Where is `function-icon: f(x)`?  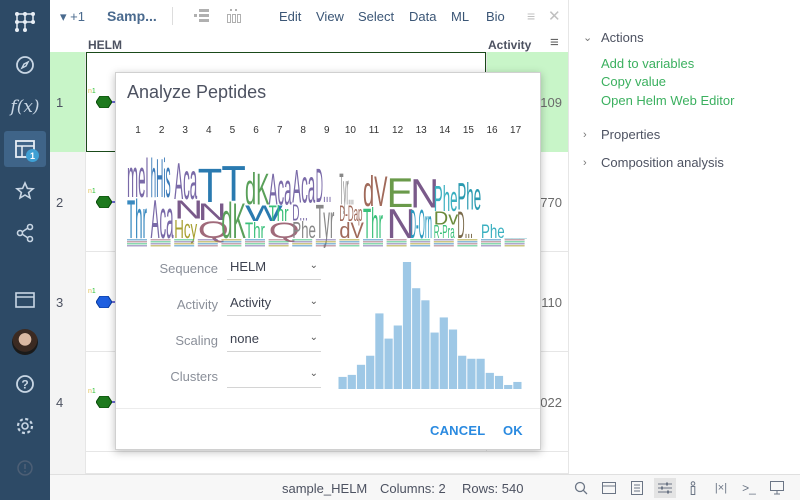
function-icon: f(x) is located at coordinates (25, 107).